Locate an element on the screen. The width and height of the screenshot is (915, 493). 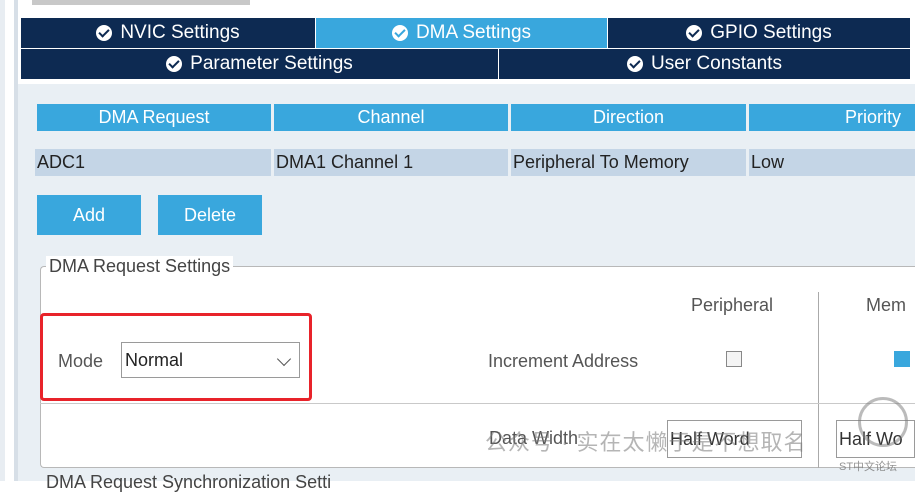
column-header-priority: Priority is located at coordinates (832, 117).